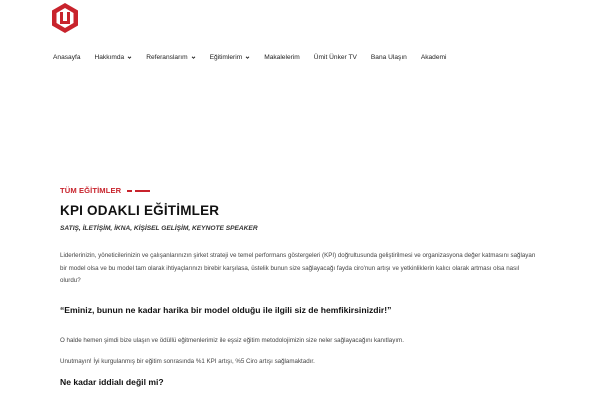 The height and width of the screenshot is (400, 600). I want to click on nav-item-label: Makalelerim, so click(282, 57).